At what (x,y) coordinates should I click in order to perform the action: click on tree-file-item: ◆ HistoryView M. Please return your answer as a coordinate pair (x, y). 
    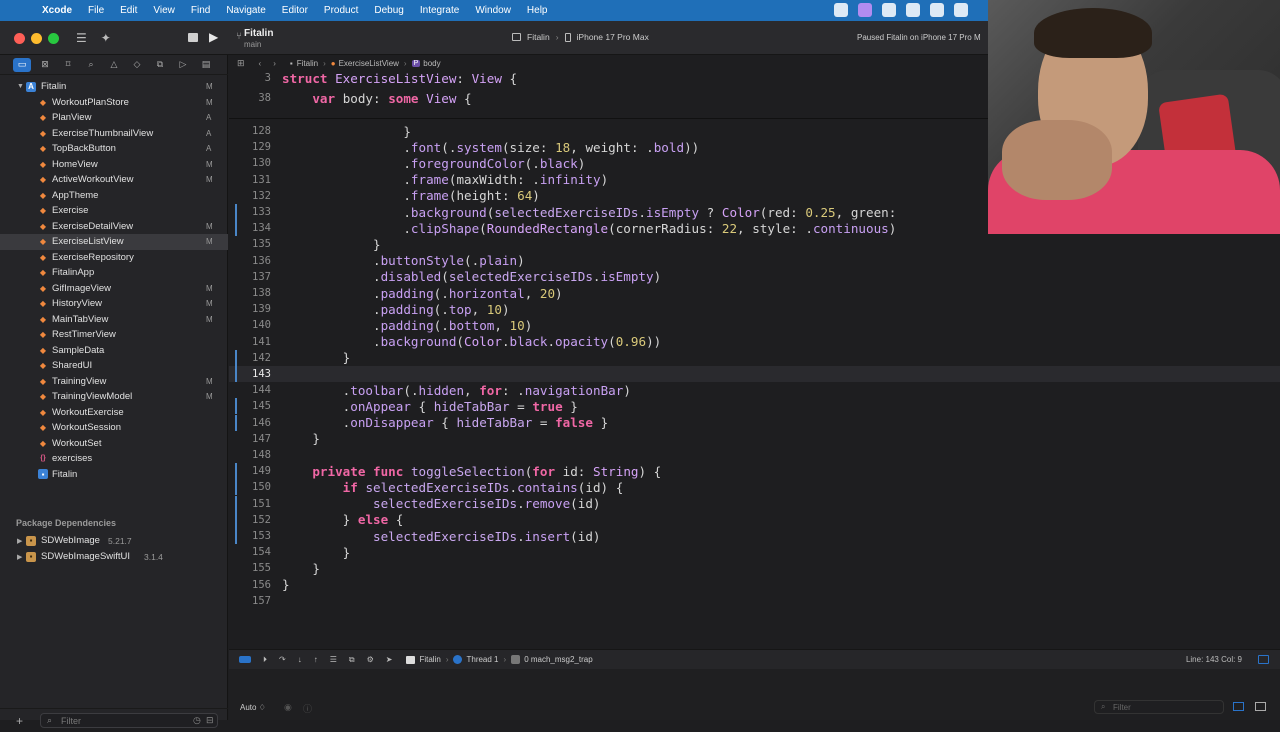
    Looking at the image, I should click on (114, 304).